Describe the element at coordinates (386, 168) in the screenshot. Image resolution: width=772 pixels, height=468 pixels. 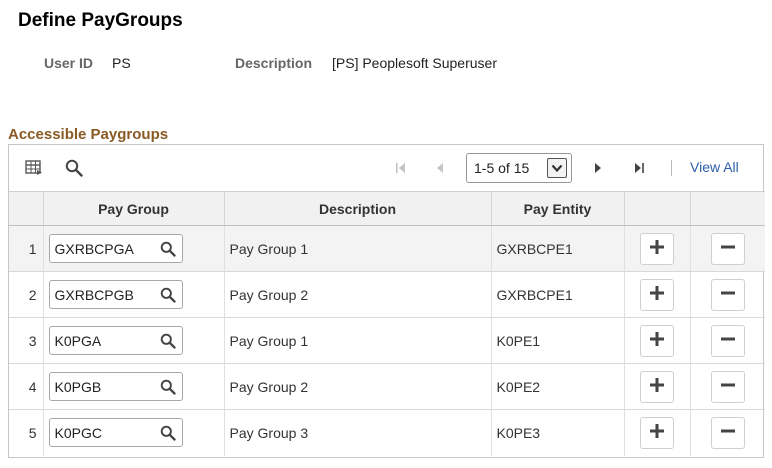
I see `grid-toolbar: 1-5 of 15 View All` at that location.